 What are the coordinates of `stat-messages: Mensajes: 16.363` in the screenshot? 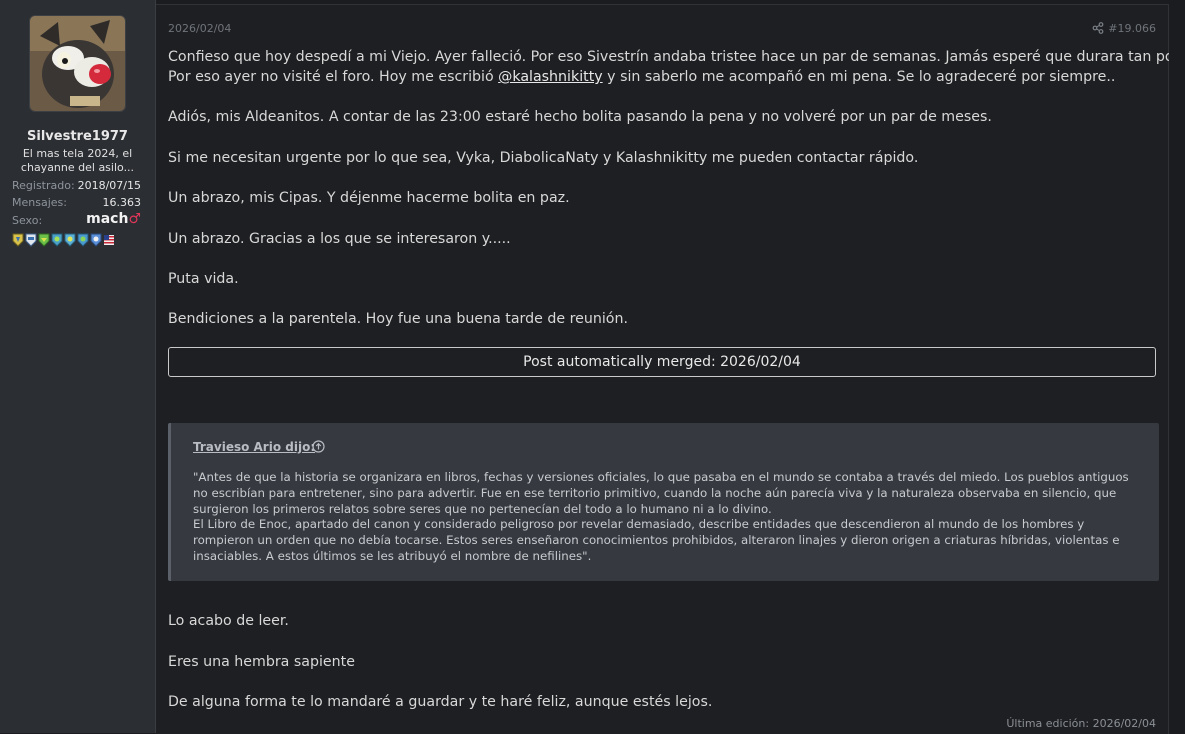 It's located at (76, 203).